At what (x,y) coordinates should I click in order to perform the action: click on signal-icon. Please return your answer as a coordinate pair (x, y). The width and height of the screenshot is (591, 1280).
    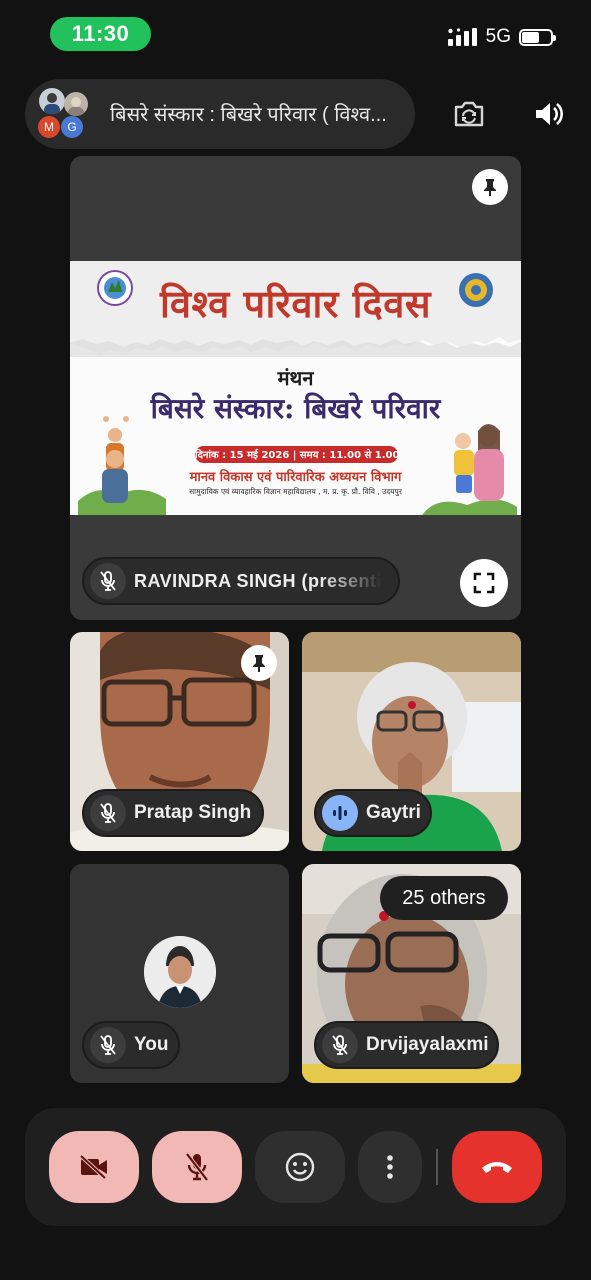
    Looking at the image, I should click on (462, 37).